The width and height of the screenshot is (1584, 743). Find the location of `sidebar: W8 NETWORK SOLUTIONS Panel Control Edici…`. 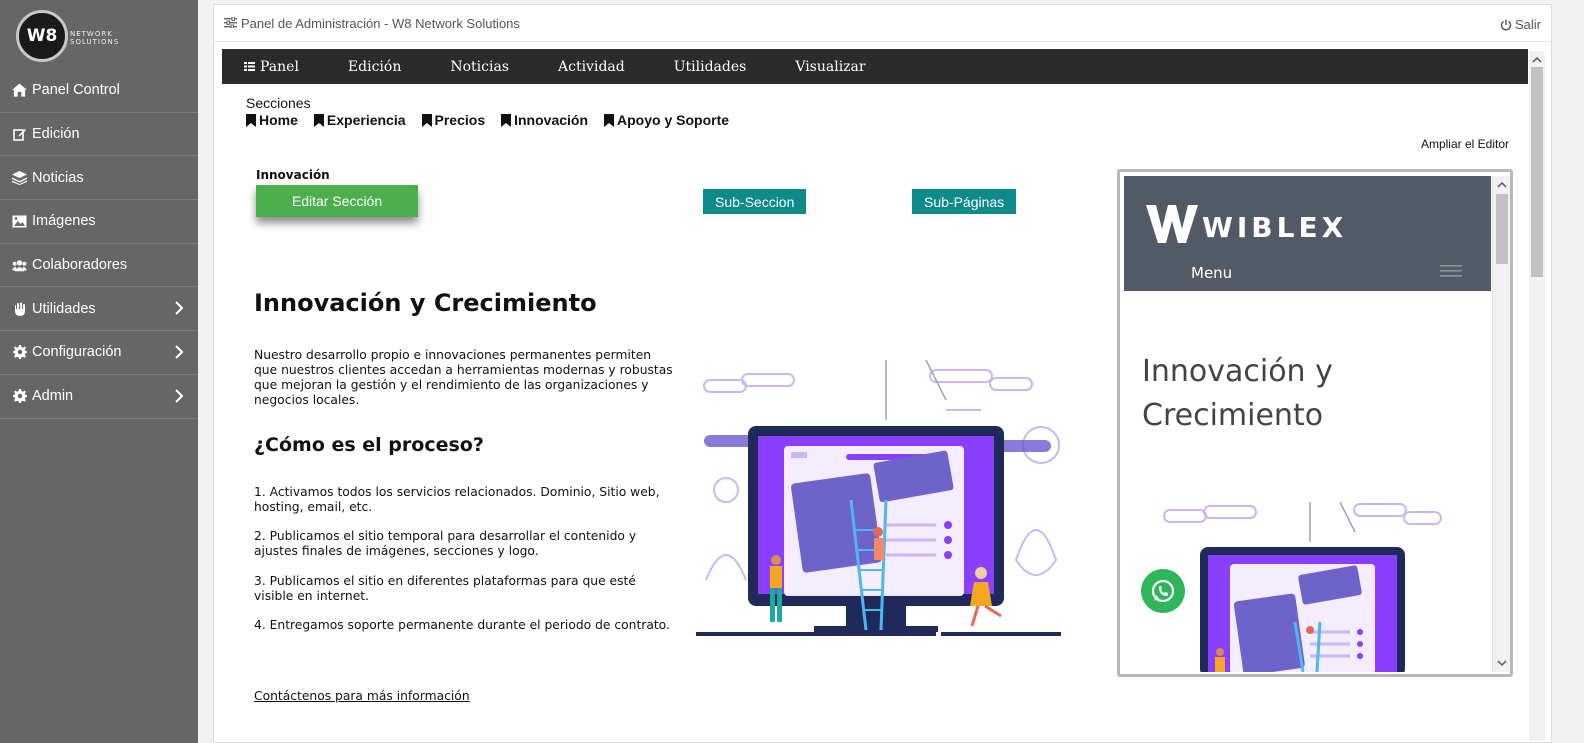

sidebar: W8 NETWORK SOLUTIONS Panel Control Edici… is located at coordinates (99, 371).